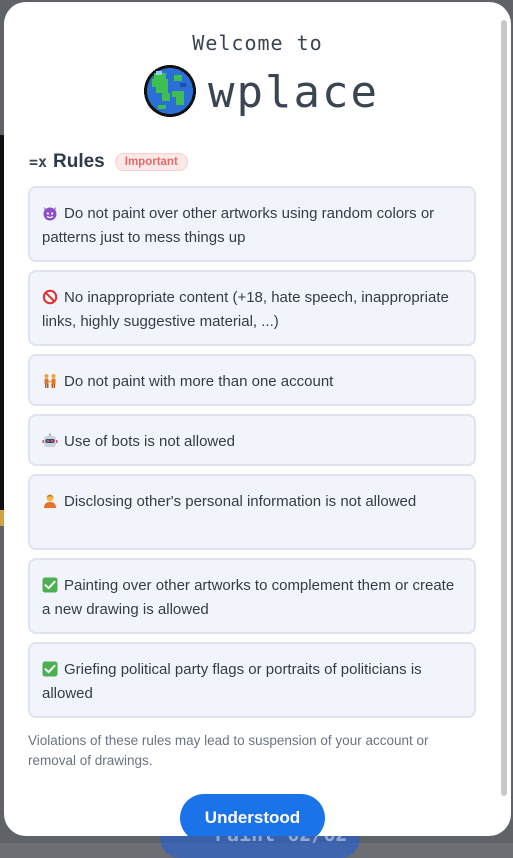 This screenshot has height=858, width=513. What do you see at coordinates (170, 91) in the screenshot?
I see `globe-icon` at bounding box center [170, 91].